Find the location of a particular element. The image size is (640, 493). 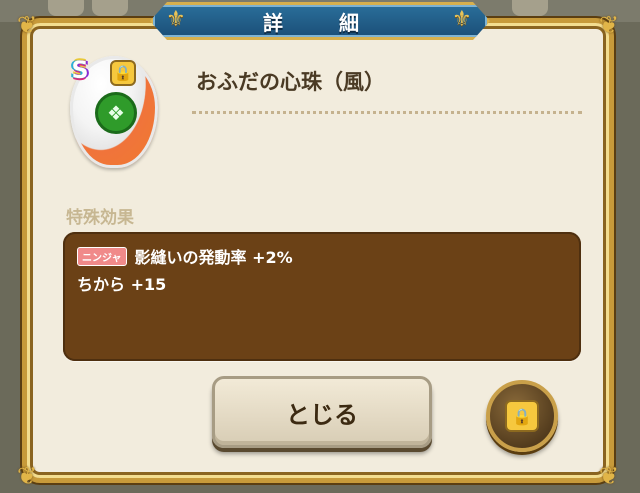

dialog-title: 詳 細 is located at coordinates (320, 22).